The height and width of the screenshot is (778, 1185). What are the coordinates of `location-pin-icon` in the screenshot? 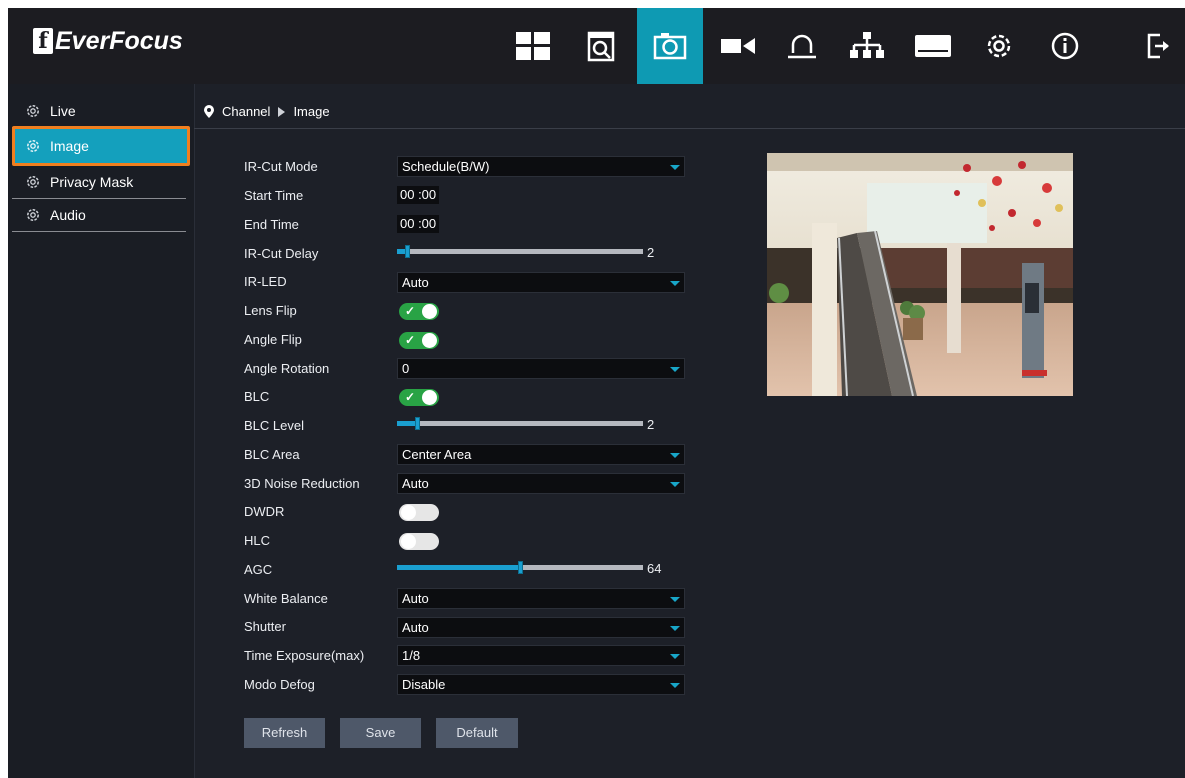 It's located at (209, 111).